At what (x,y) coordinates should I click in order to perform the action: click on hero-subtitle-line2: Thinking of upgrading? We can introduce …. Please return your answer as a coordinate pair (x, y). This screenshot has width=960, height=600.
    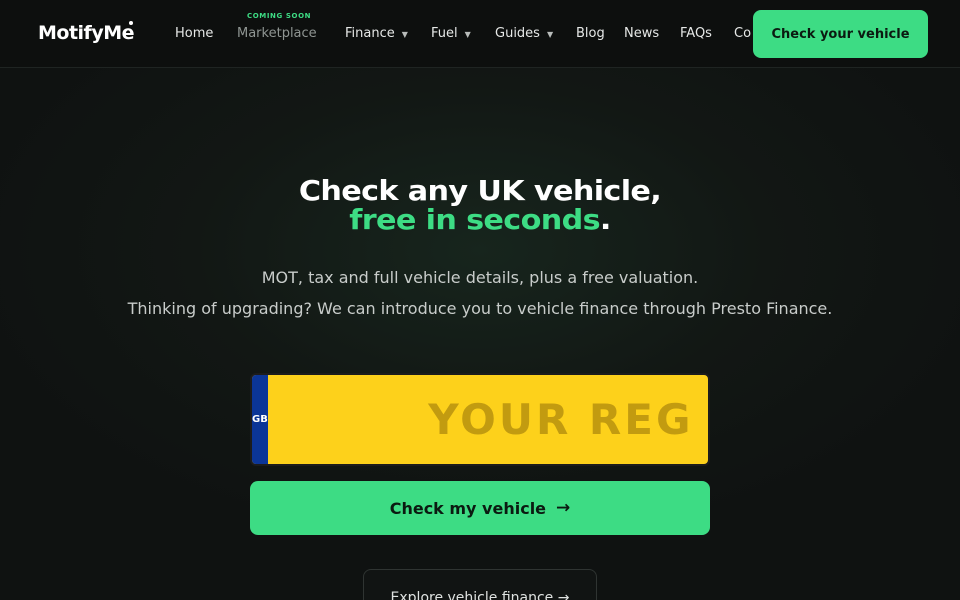
    Looking at the image, I should click on (480, 308).